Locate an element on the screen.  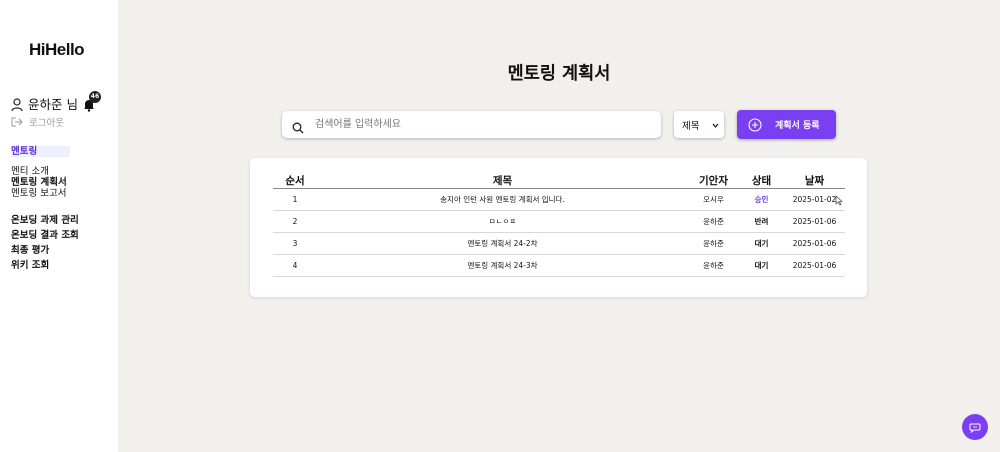
logout-button: 로그아웃 is located at coordinates (37, 122).